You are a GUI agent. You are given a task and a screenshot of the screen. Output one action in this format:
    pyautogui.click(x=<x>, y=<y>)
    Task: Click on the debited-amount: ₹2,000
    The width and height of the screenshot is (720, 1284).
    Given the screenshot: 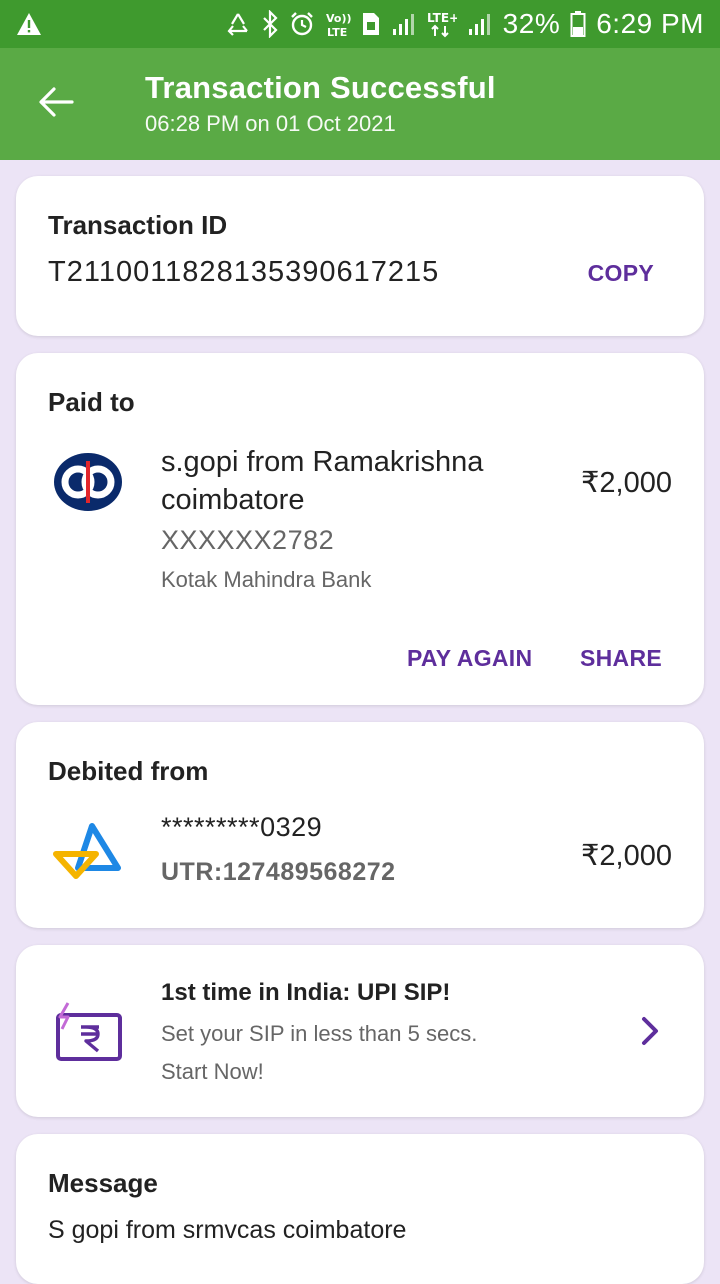 What is the action you would take?
    pyautogui.click(x=626, y=856)
    